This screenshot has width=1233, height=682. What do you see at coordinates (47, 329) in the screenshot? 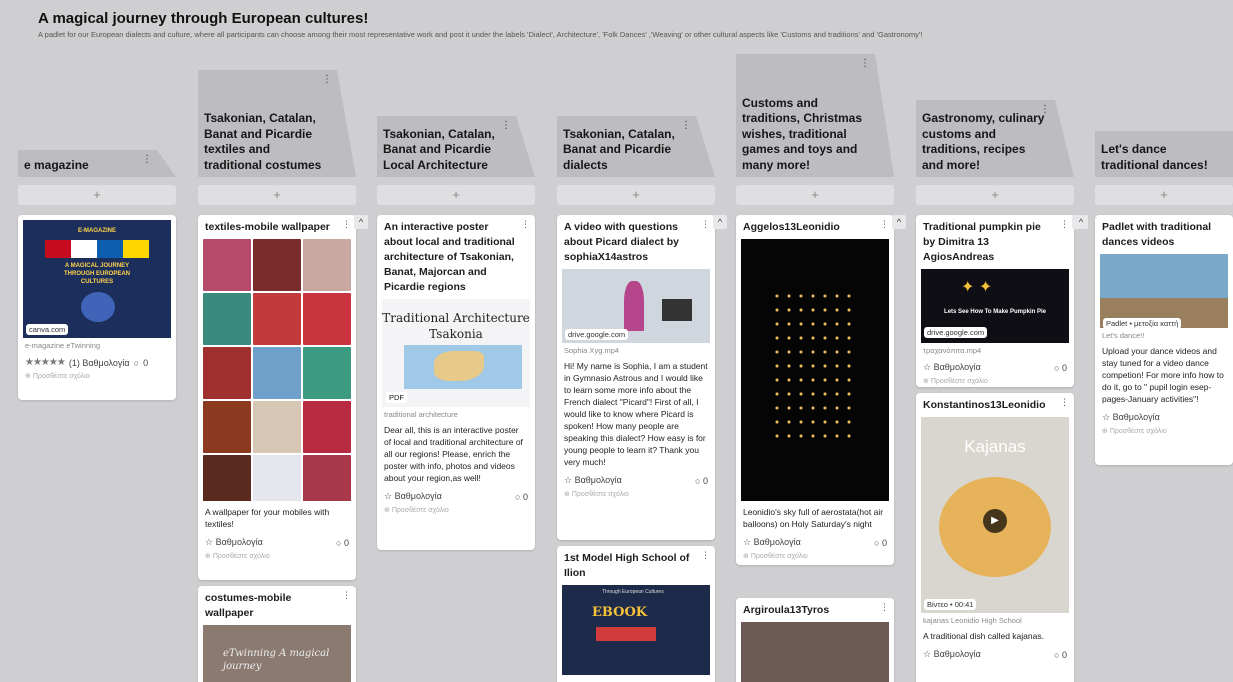
I see `source-link: canva.com` at bounding box center [47, 329].